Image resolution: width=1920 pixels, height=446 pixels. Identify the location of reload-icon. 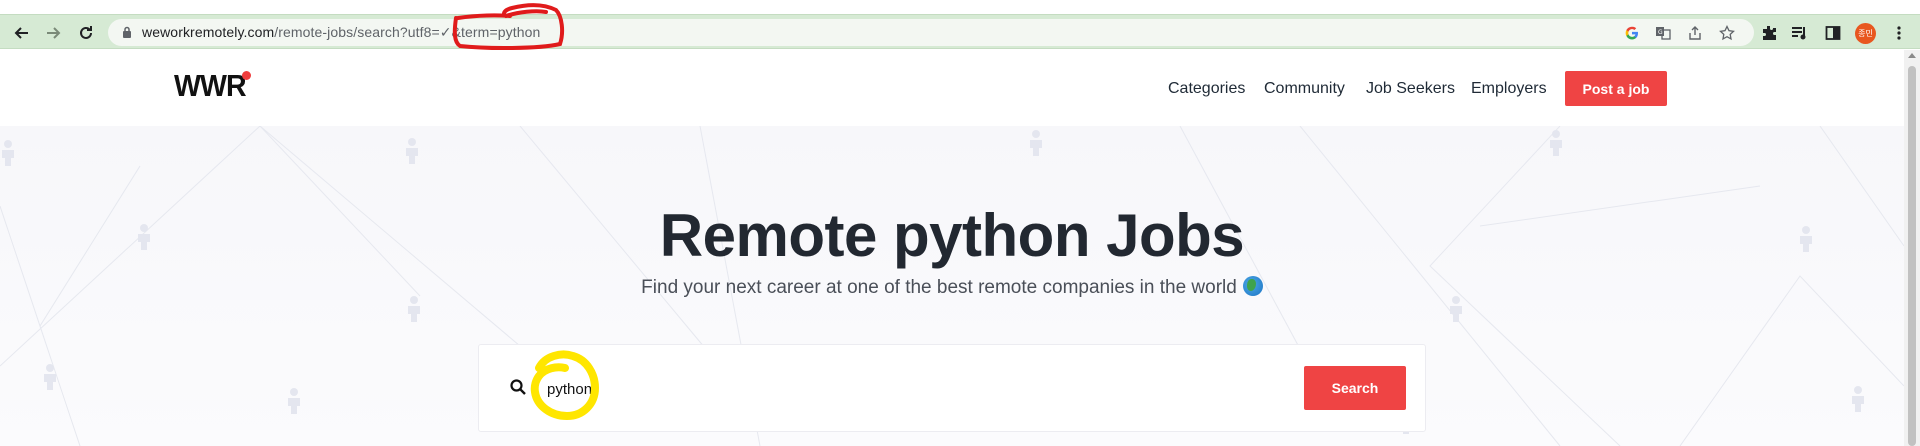
(86, 33).